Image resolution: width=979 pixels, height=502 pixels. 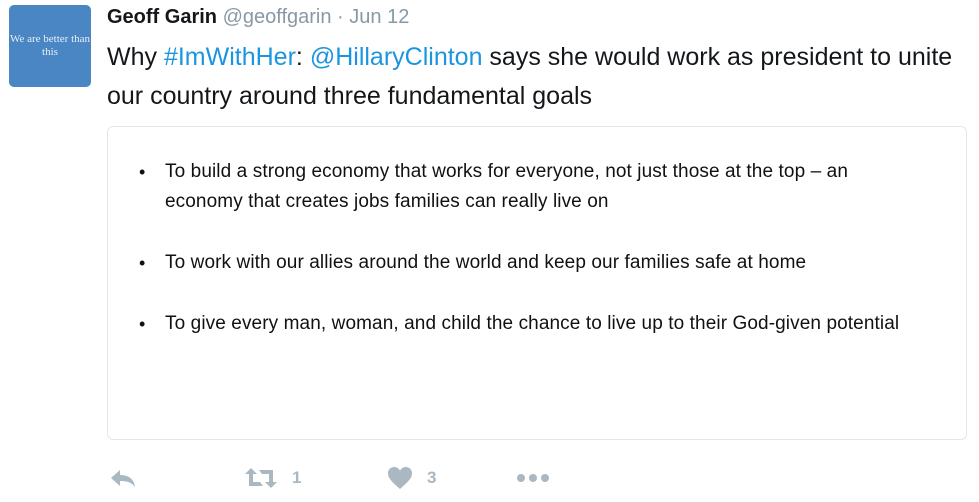 I want to click on heart-icon, so click(x=400, y=478).